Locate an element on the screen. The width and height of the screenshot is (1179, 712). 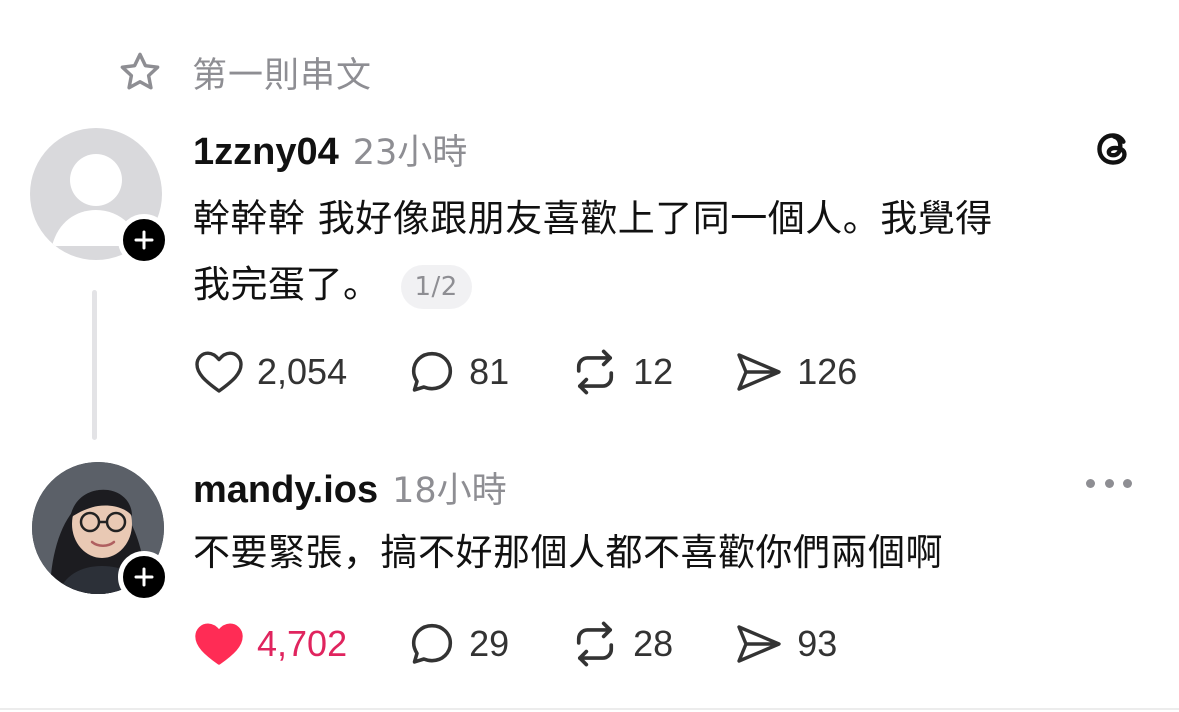
username: 1zzny04 is located at coordinates (266, 152).